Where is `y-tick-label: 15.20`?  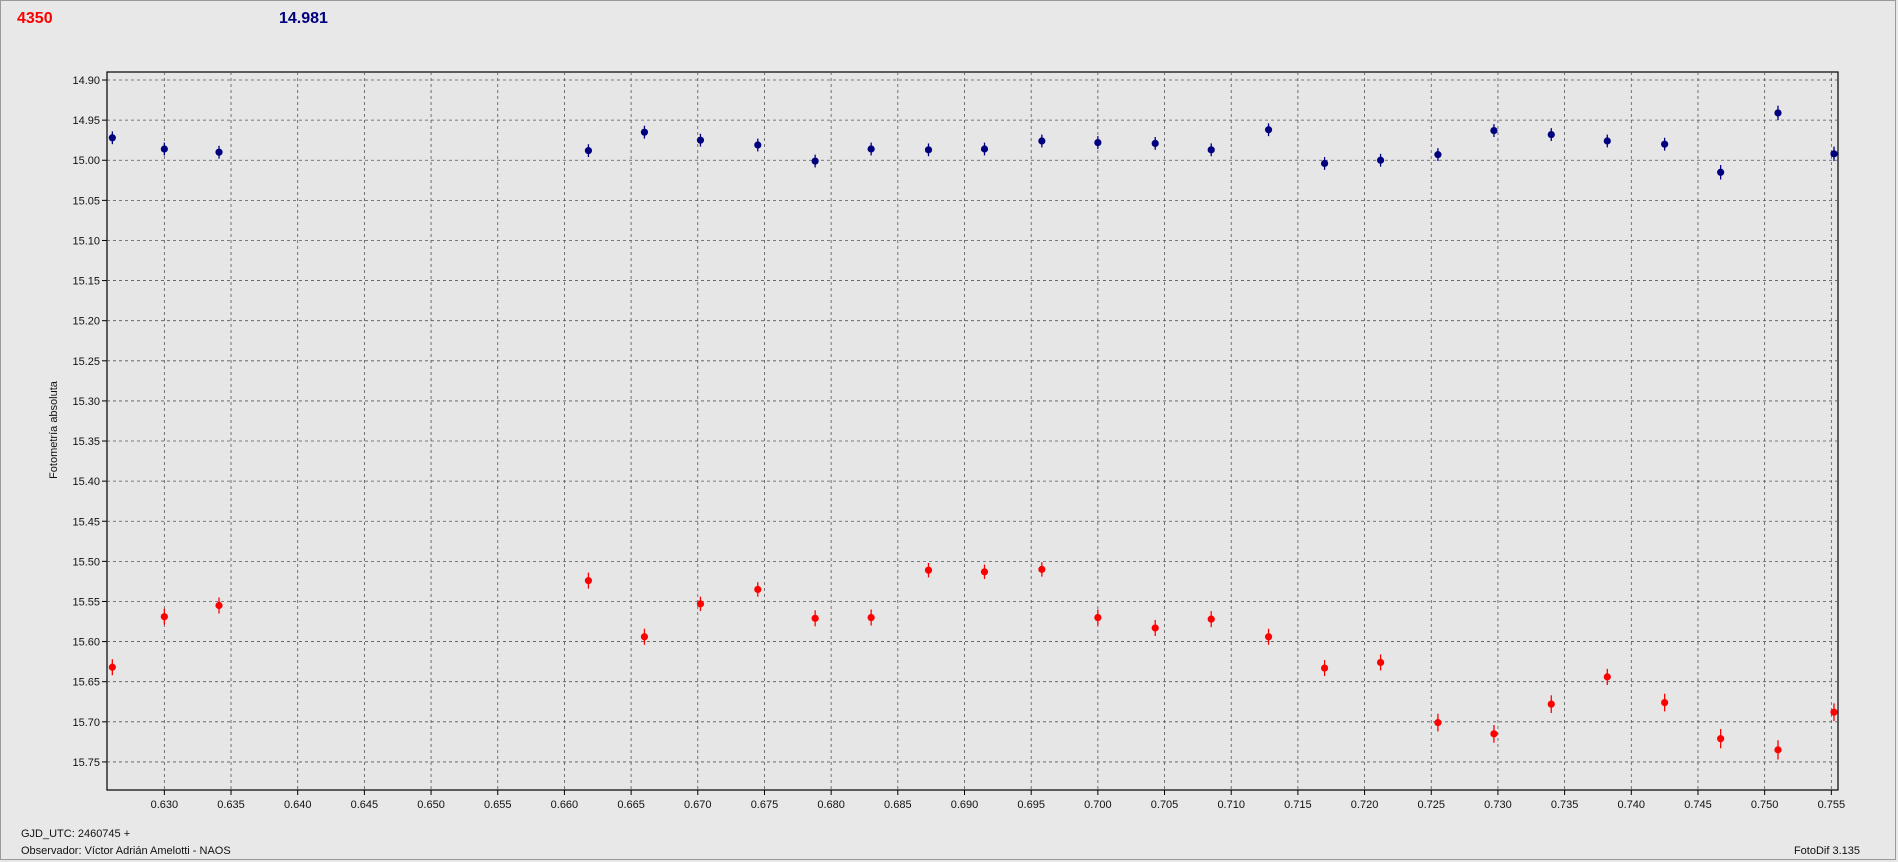 y-tick-label: 15.20 is located at coordinates (86, 322).